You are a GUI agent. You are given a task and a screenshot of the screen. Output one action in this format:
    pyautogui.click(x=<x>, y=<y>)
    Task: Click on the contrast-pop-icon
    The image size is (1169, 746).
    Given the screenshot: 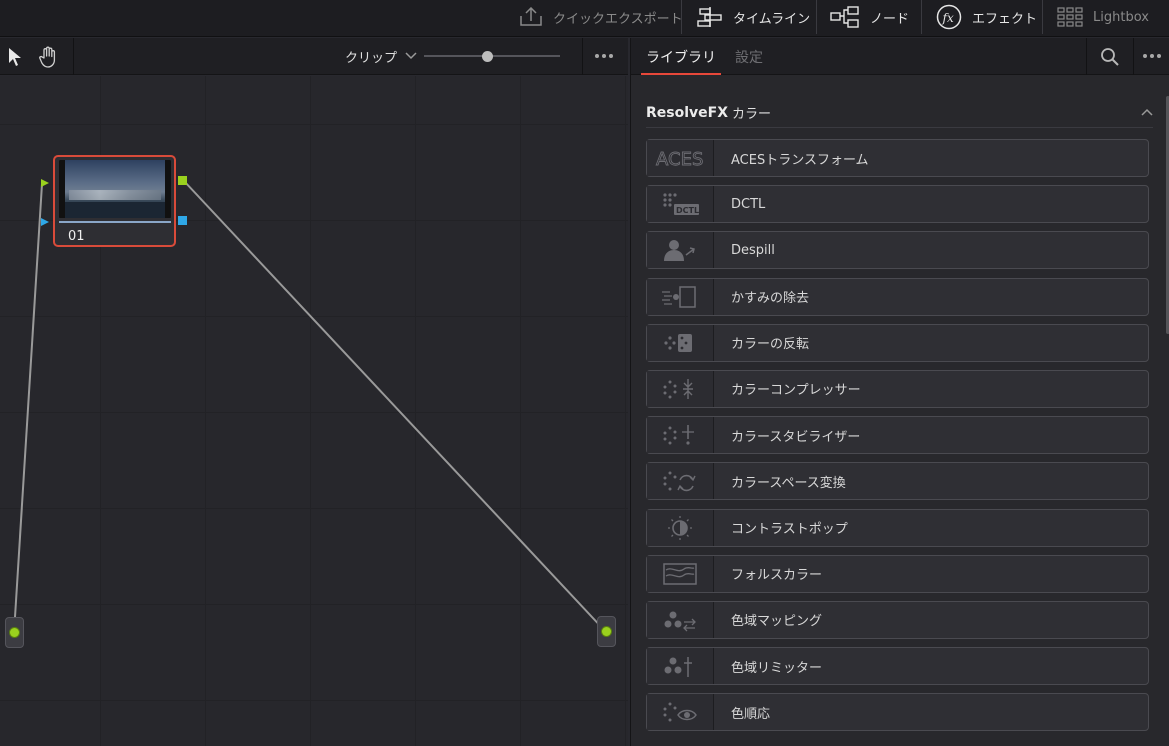 What is the action you would take?
    pyautogui.click(x=680, y=527)
    